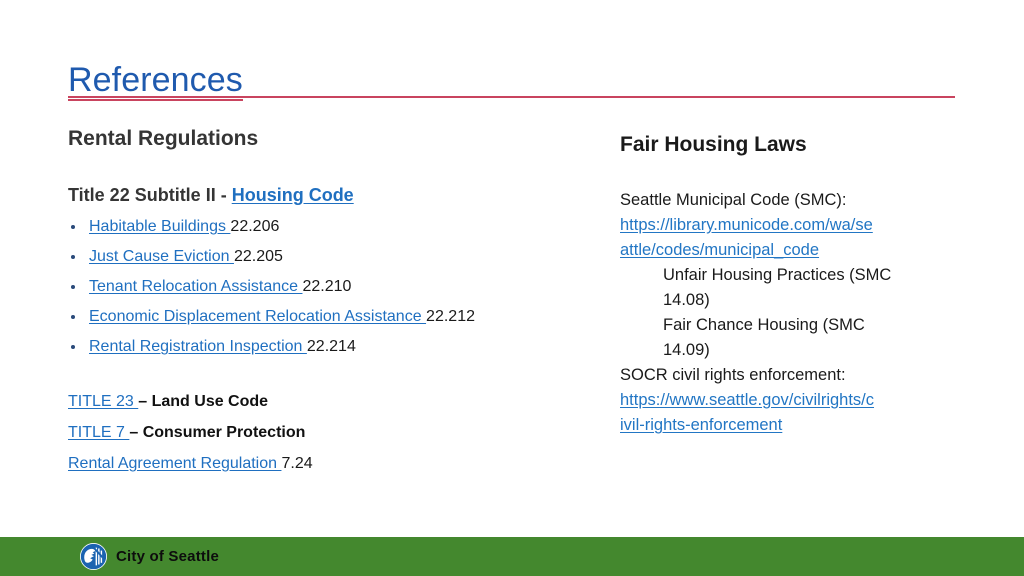 This screenshot has height=576, width=1024. I want to click on code-economic-displacement: 22.212, so click(450, 316).